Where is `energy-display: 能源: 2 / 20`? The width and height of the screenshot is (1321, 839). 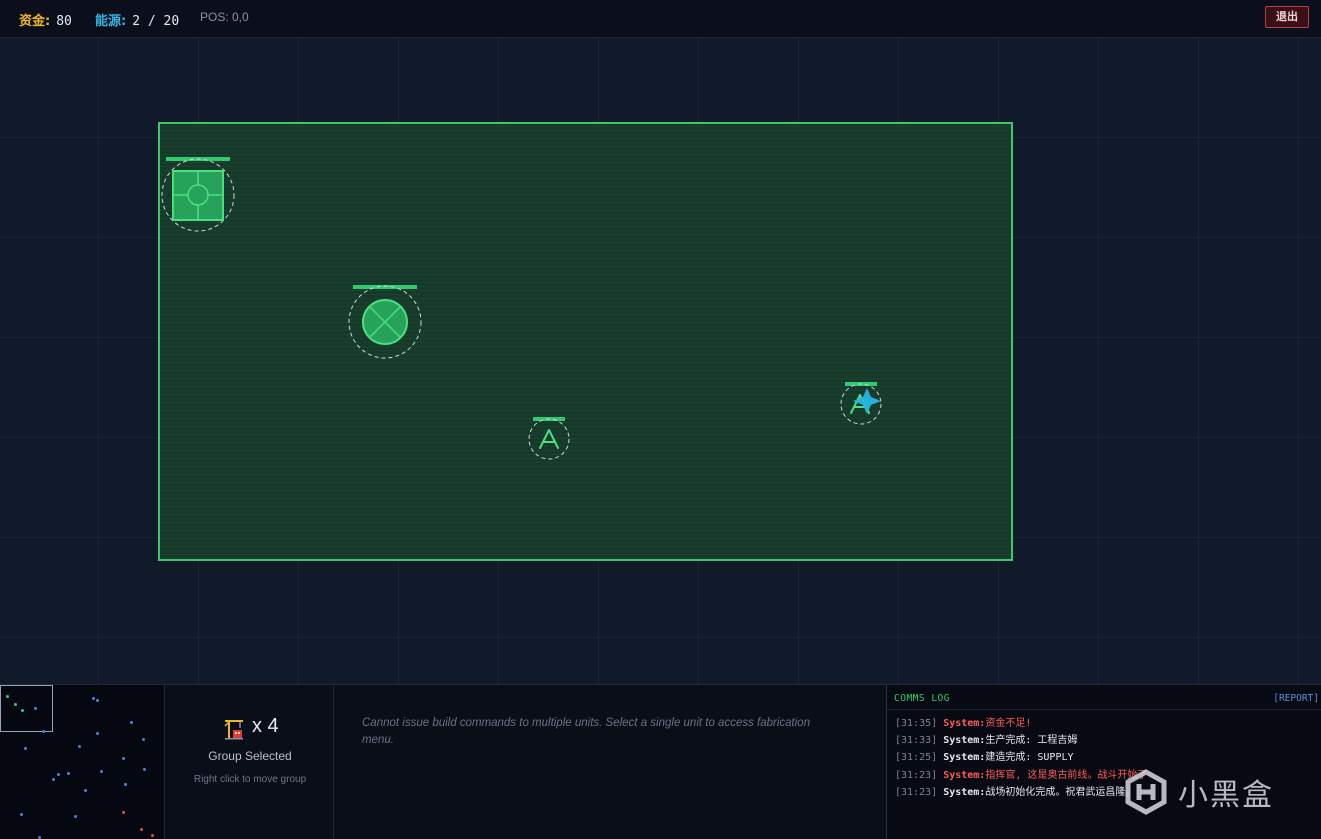 energy-display: 能源: 2 / 20 is located at coordinates (137, 19).